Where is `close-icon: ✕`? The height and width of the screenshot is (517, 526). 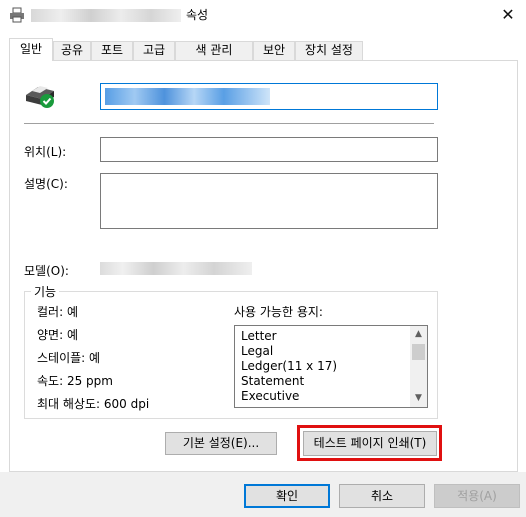 close-icon: ✕ is located at coordinates (508, 14).